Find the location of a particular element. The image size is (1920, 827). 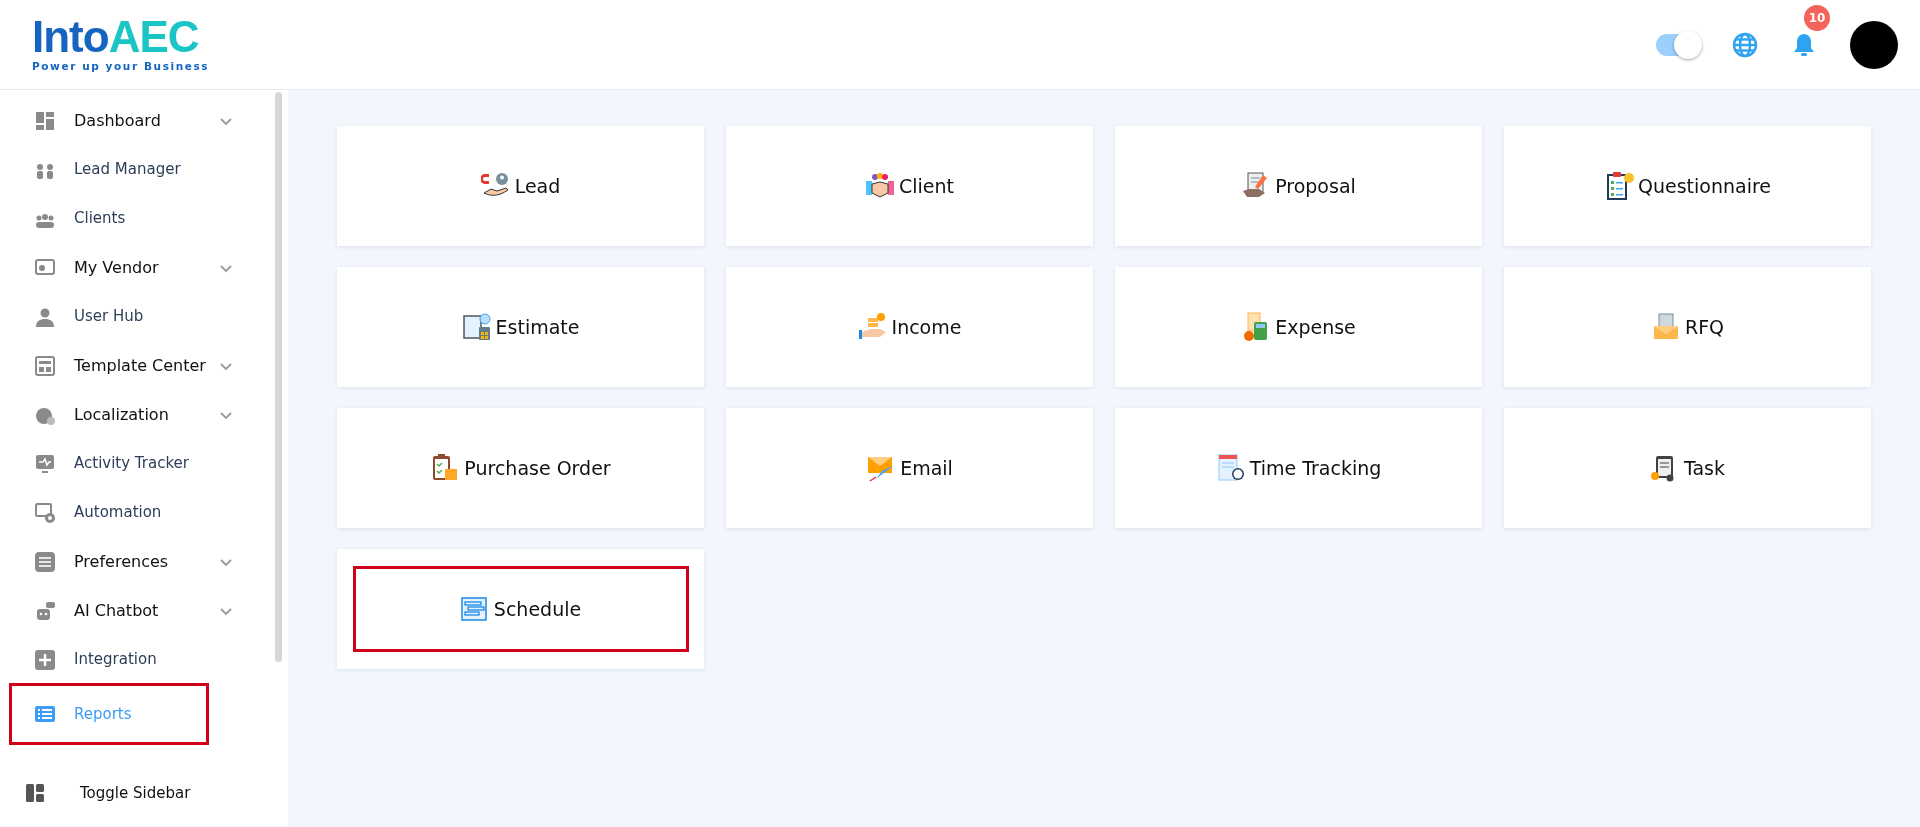

module-card: Estimate is located at coordinates (520, 327).